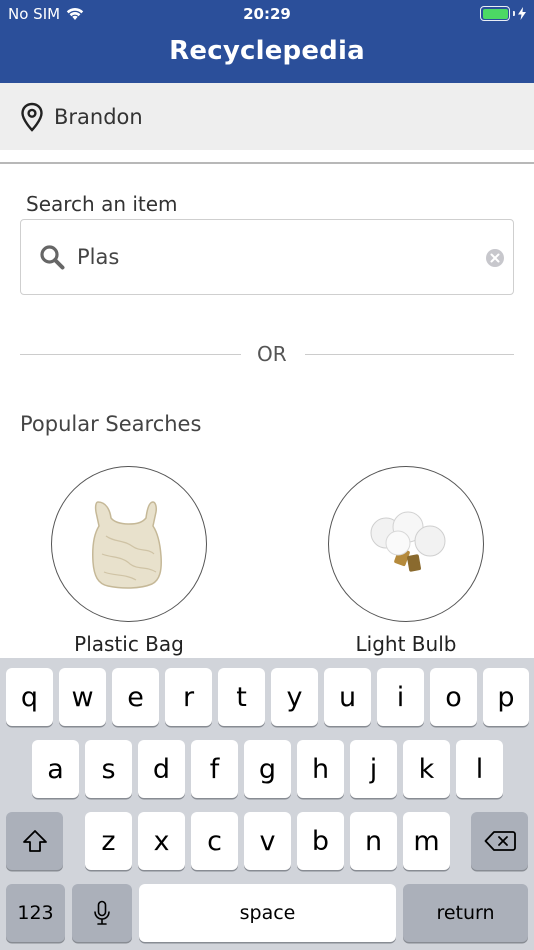 The height and width of the screenshot is (950, 534). I want to click on shift-icon, so click(34, 841).